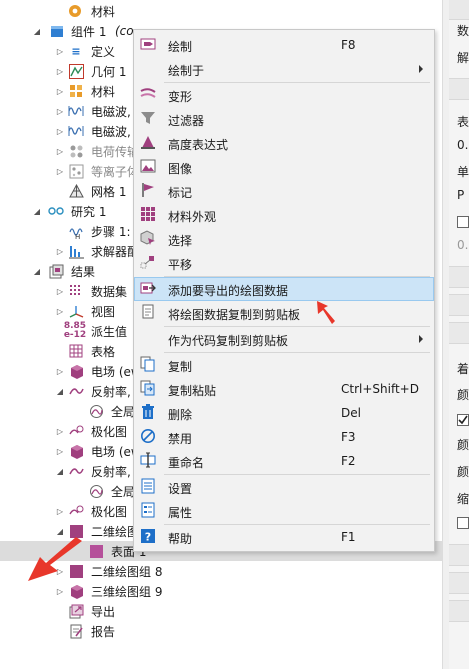 The height and width of the screenshot is (669, 469). Describe the element at coordinates (348, 45) in the screenshot. I see `menu-item-shortcut: F8` at that location.